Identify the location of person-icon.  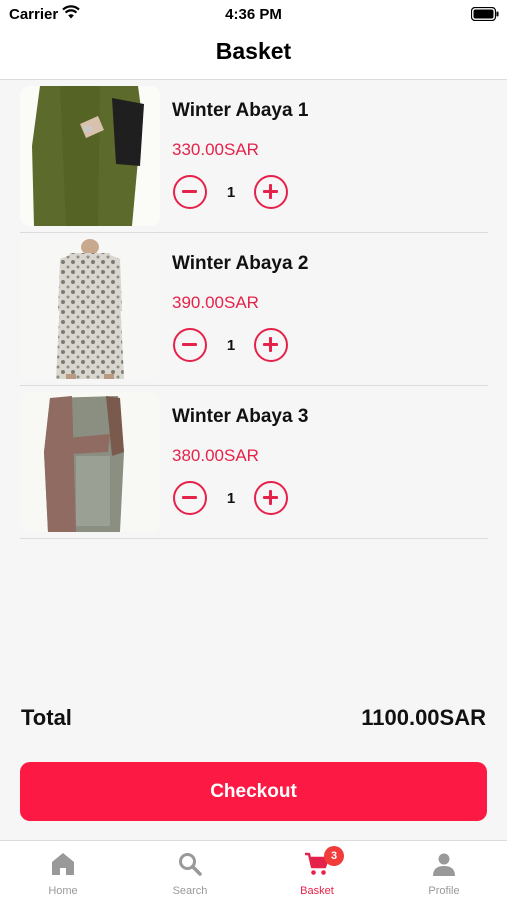
(444, 864).